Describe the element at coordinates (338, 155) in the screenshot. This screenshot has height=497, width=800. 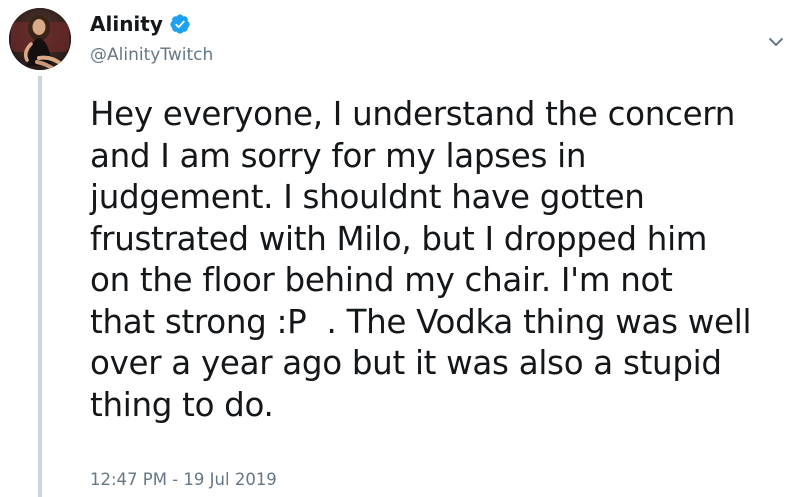
I see `tweet-text-line: and I am sorry for my lapses in` at that location.